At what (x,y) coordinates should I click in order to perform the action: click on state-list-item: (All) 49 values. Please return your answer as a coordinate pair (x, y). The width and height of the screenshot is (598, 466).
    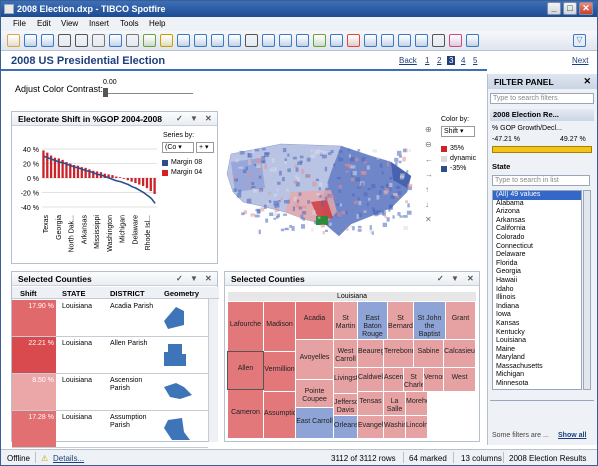
    Looking at the image, I should click on (537, 195).